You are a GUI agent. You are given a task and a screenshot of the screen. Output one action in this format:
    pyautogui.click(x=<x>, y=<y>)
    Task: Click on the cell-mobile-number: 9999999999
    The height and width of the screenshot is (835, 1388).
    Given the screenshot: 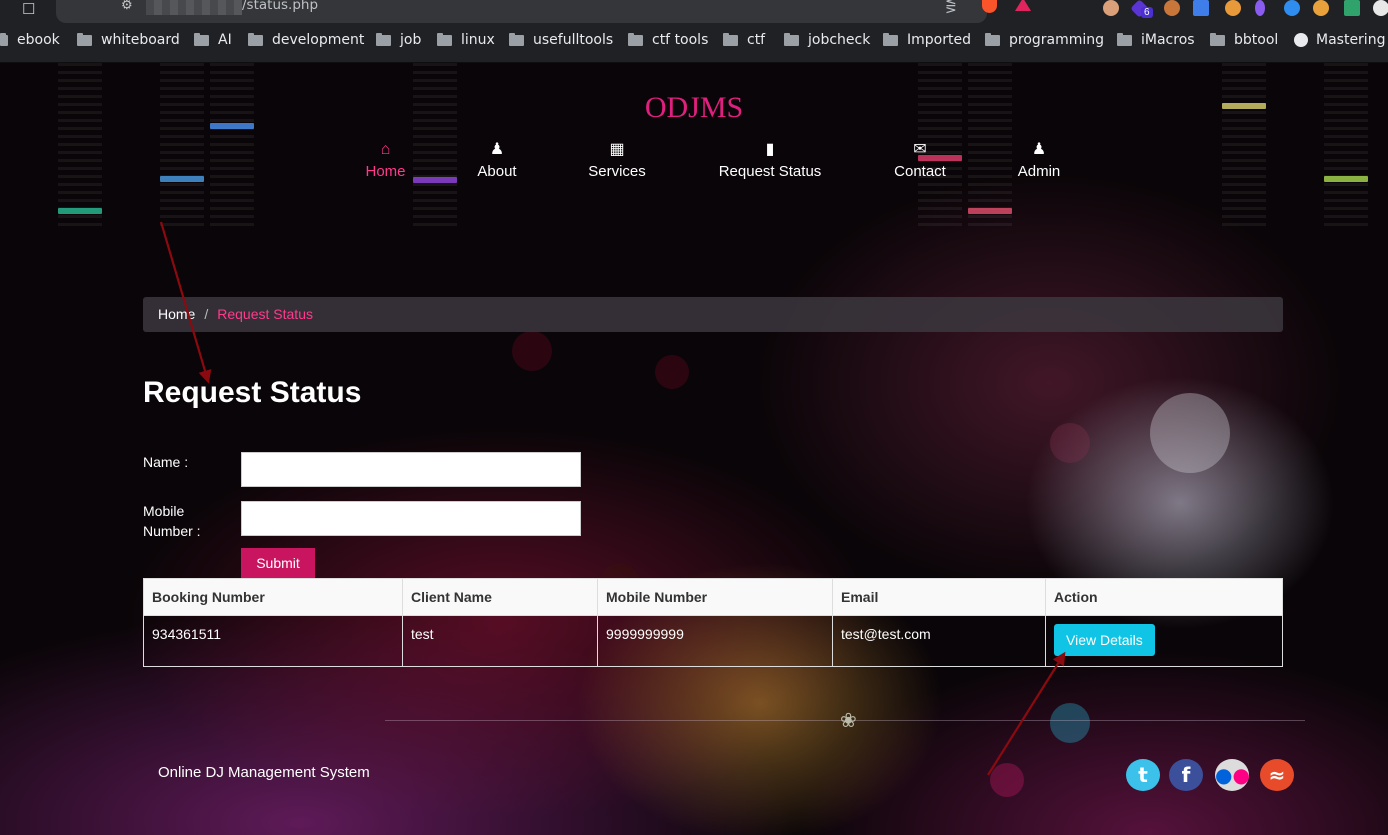 What is the action you would take?
    pyautogui.click(x=715, y=641)
    